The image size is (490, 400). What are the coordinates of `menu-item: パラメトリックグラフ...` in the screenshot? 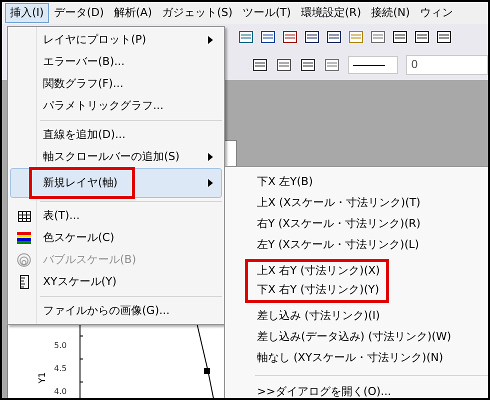 It's located at (116, 106).